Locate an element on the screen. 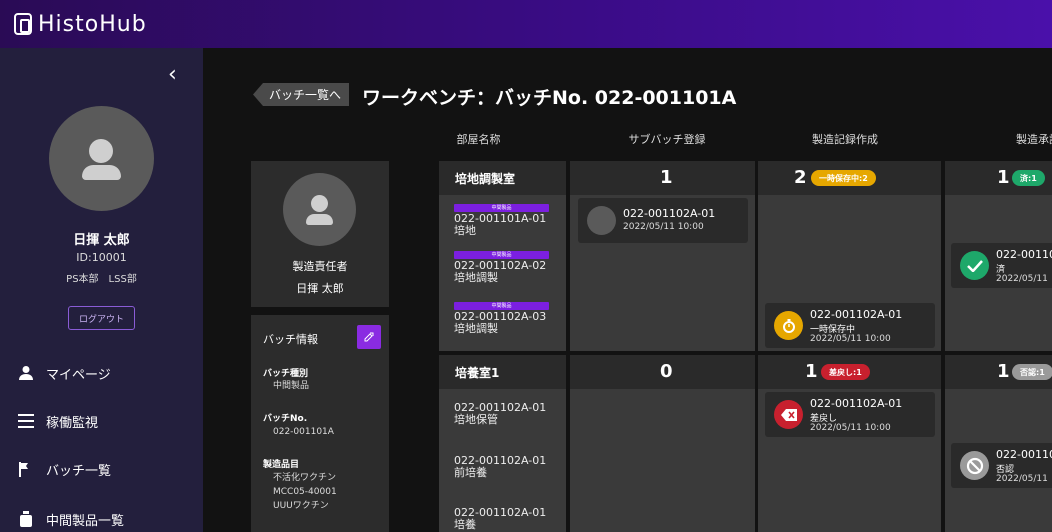  nav-item-label: 稼働監視 is located at coordinates (72, 423).